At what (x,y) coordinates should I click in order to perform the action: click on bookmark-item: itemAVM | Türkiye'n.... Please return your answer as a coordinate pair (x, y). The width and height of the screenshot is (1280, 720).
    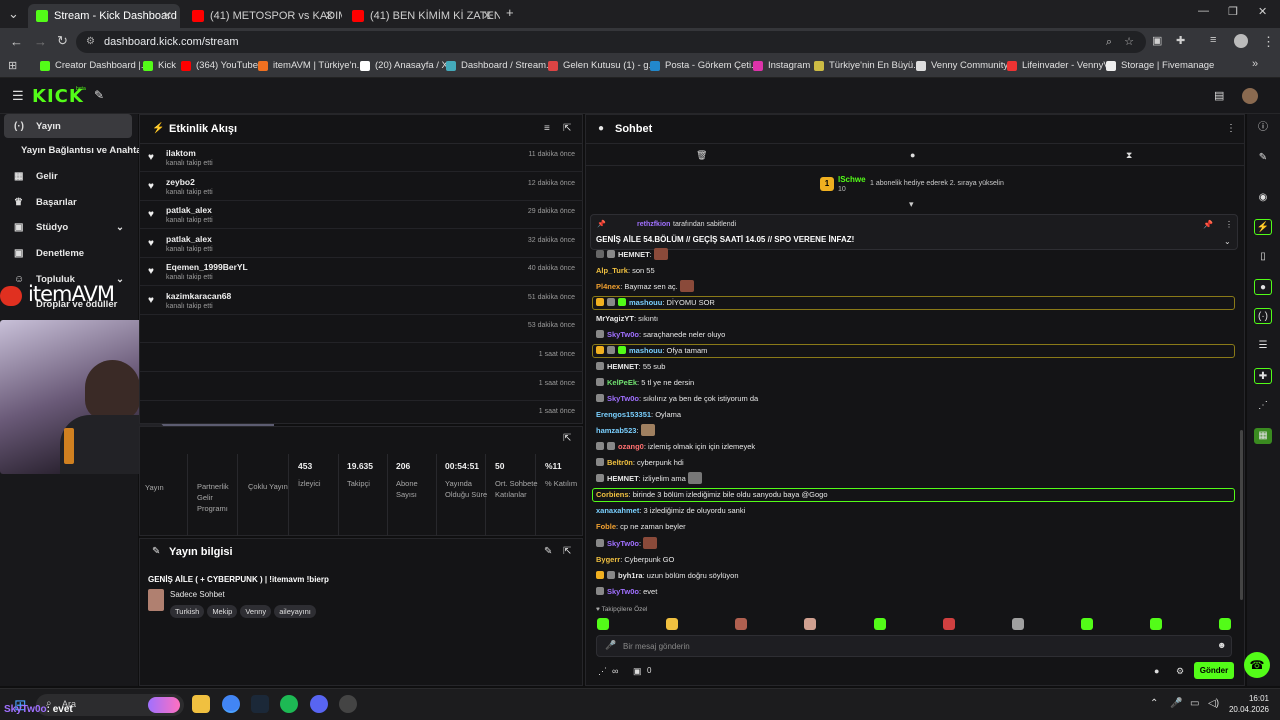
    Looking at the image, I should click on (311, 65).